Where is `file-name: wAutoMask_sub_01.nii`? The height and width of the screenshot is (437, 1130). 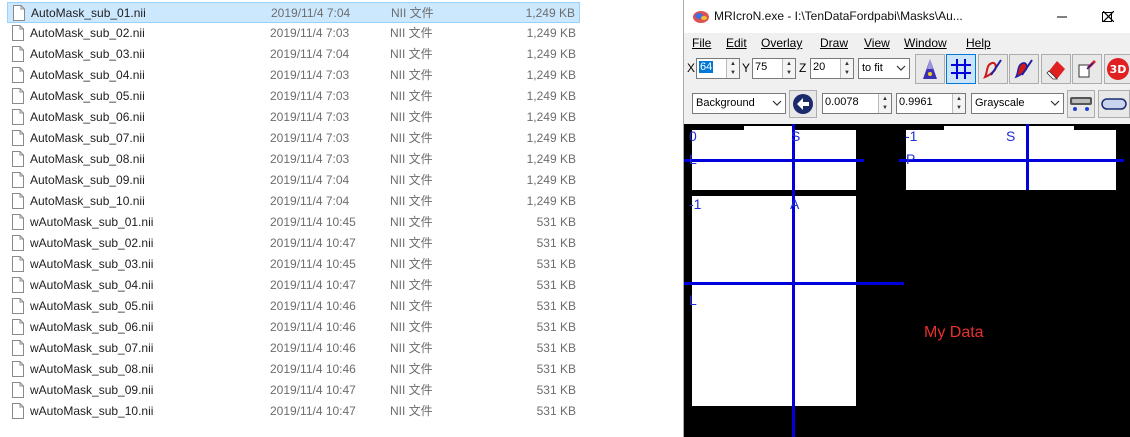 file-name: wAutoMask_sub_01.nii is located at coordinates (92, 222).